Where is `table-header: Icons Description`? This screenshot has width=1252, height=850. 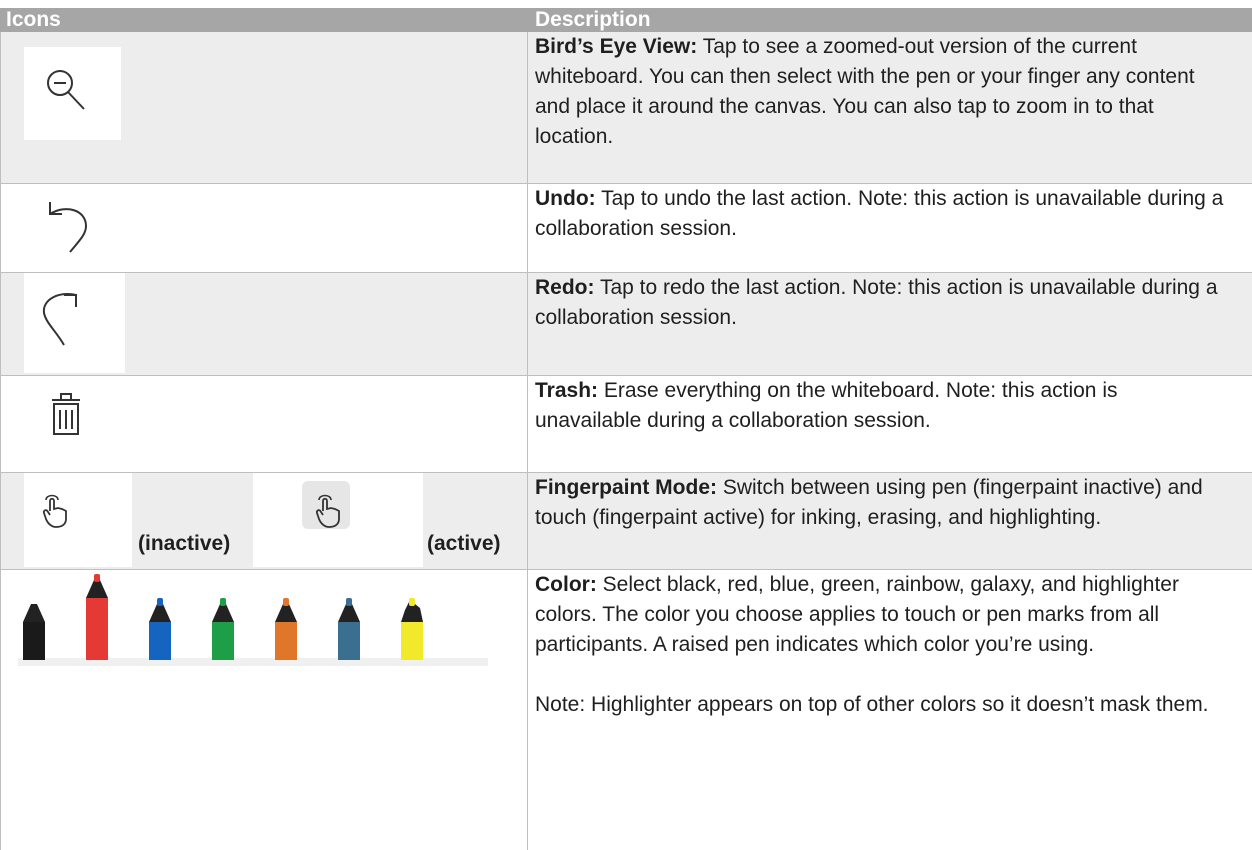
table-header: Icons Description is located at coordinates (626, 20).